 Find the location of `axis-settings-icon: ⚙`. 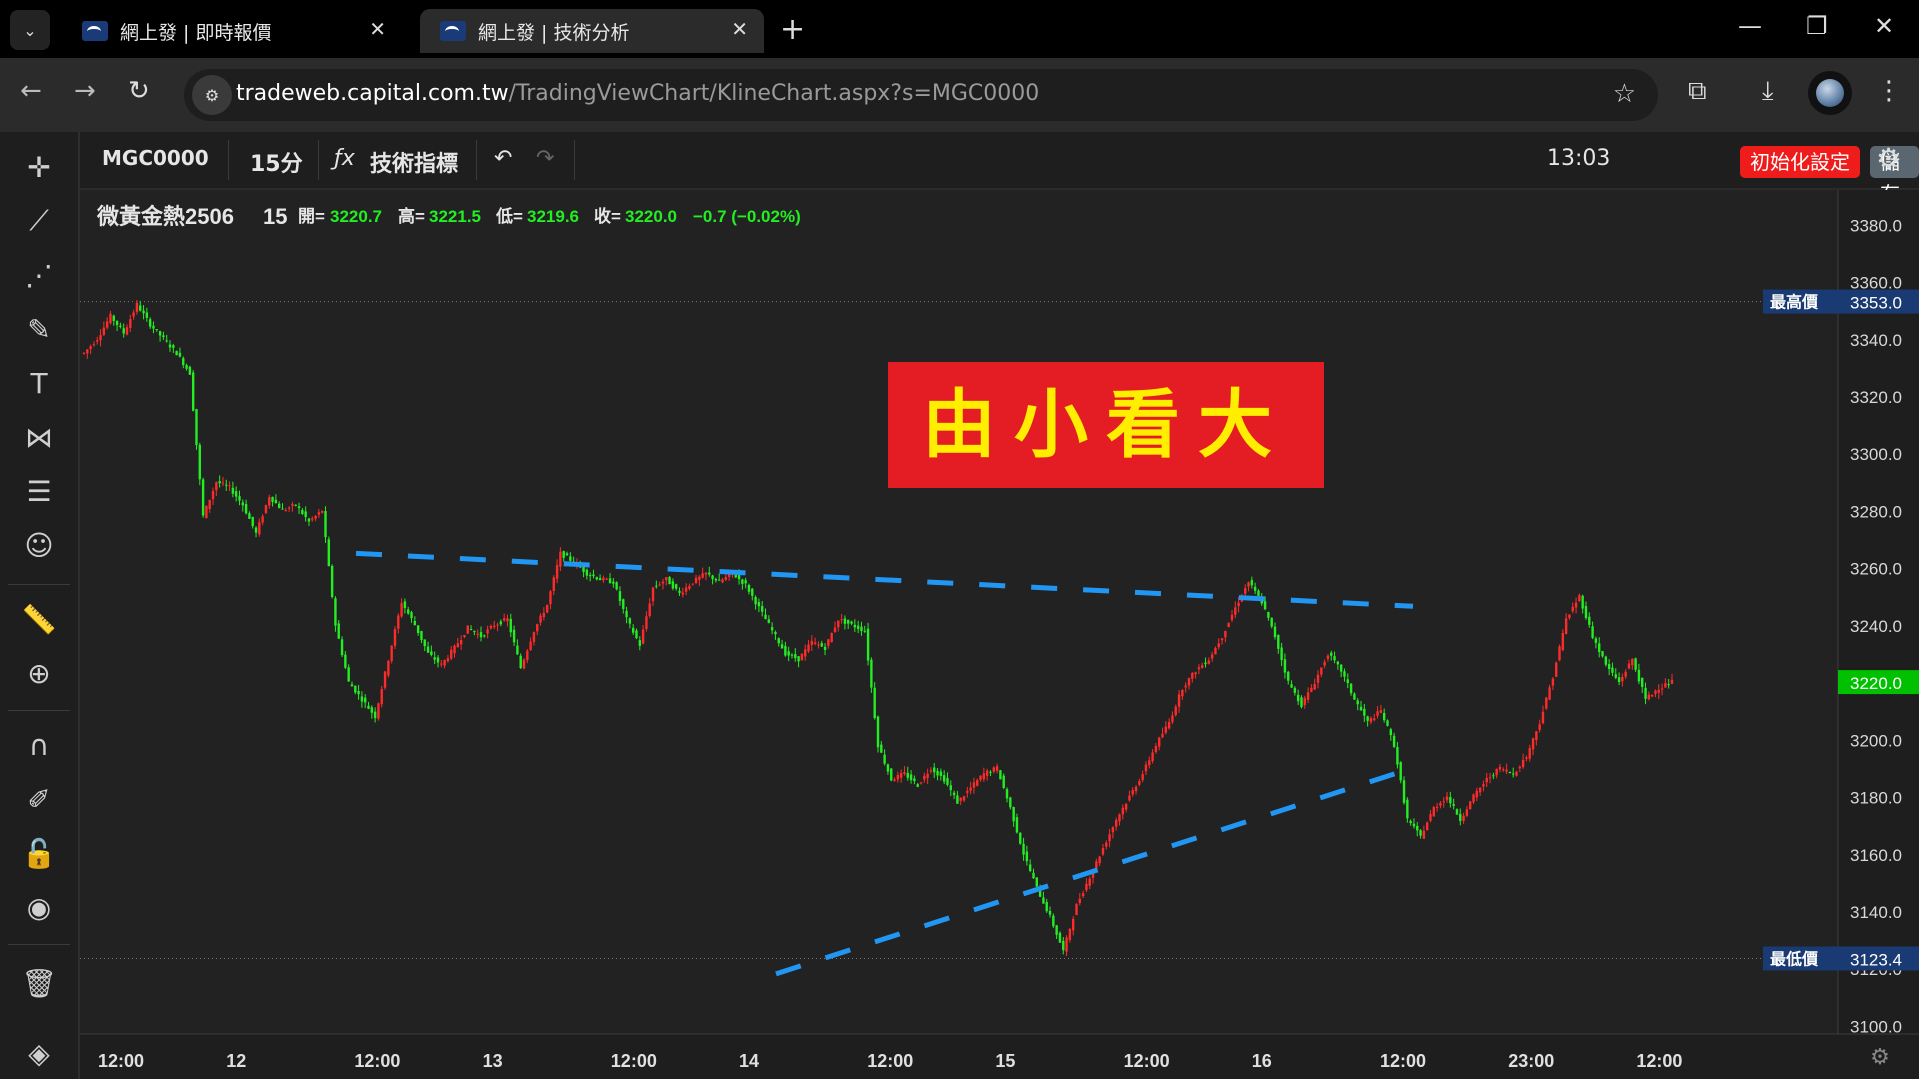

axis-settings-icon: ⚙ is located at coordinates (1880, 1057).